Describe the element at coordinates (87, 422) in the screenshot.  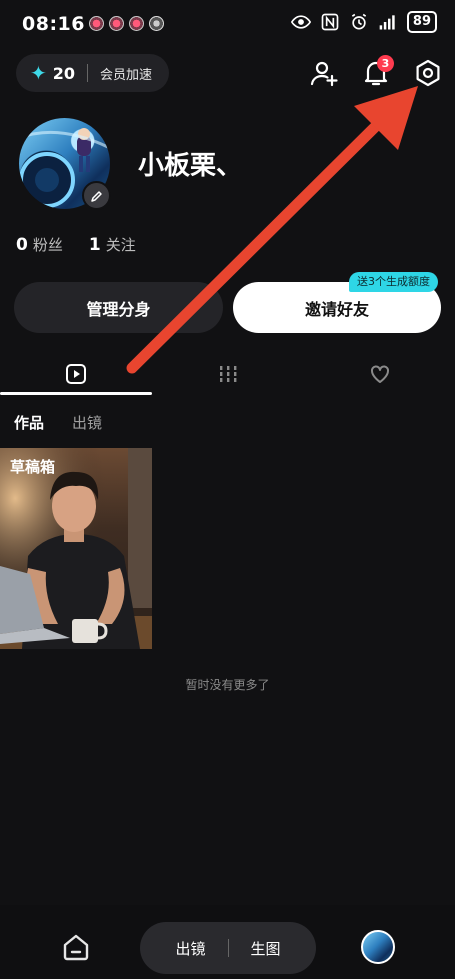
I see `subtab-cameo: 出镜` at that location.